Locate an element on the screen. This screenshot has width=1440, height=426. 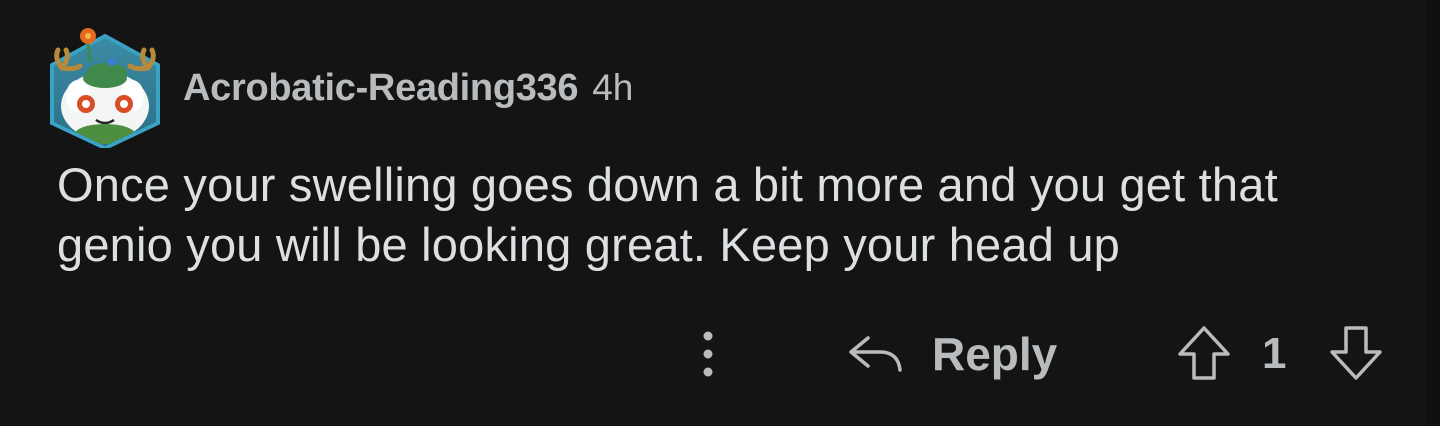
upvote-arrow-icon is located at coordinates (1204, 353).